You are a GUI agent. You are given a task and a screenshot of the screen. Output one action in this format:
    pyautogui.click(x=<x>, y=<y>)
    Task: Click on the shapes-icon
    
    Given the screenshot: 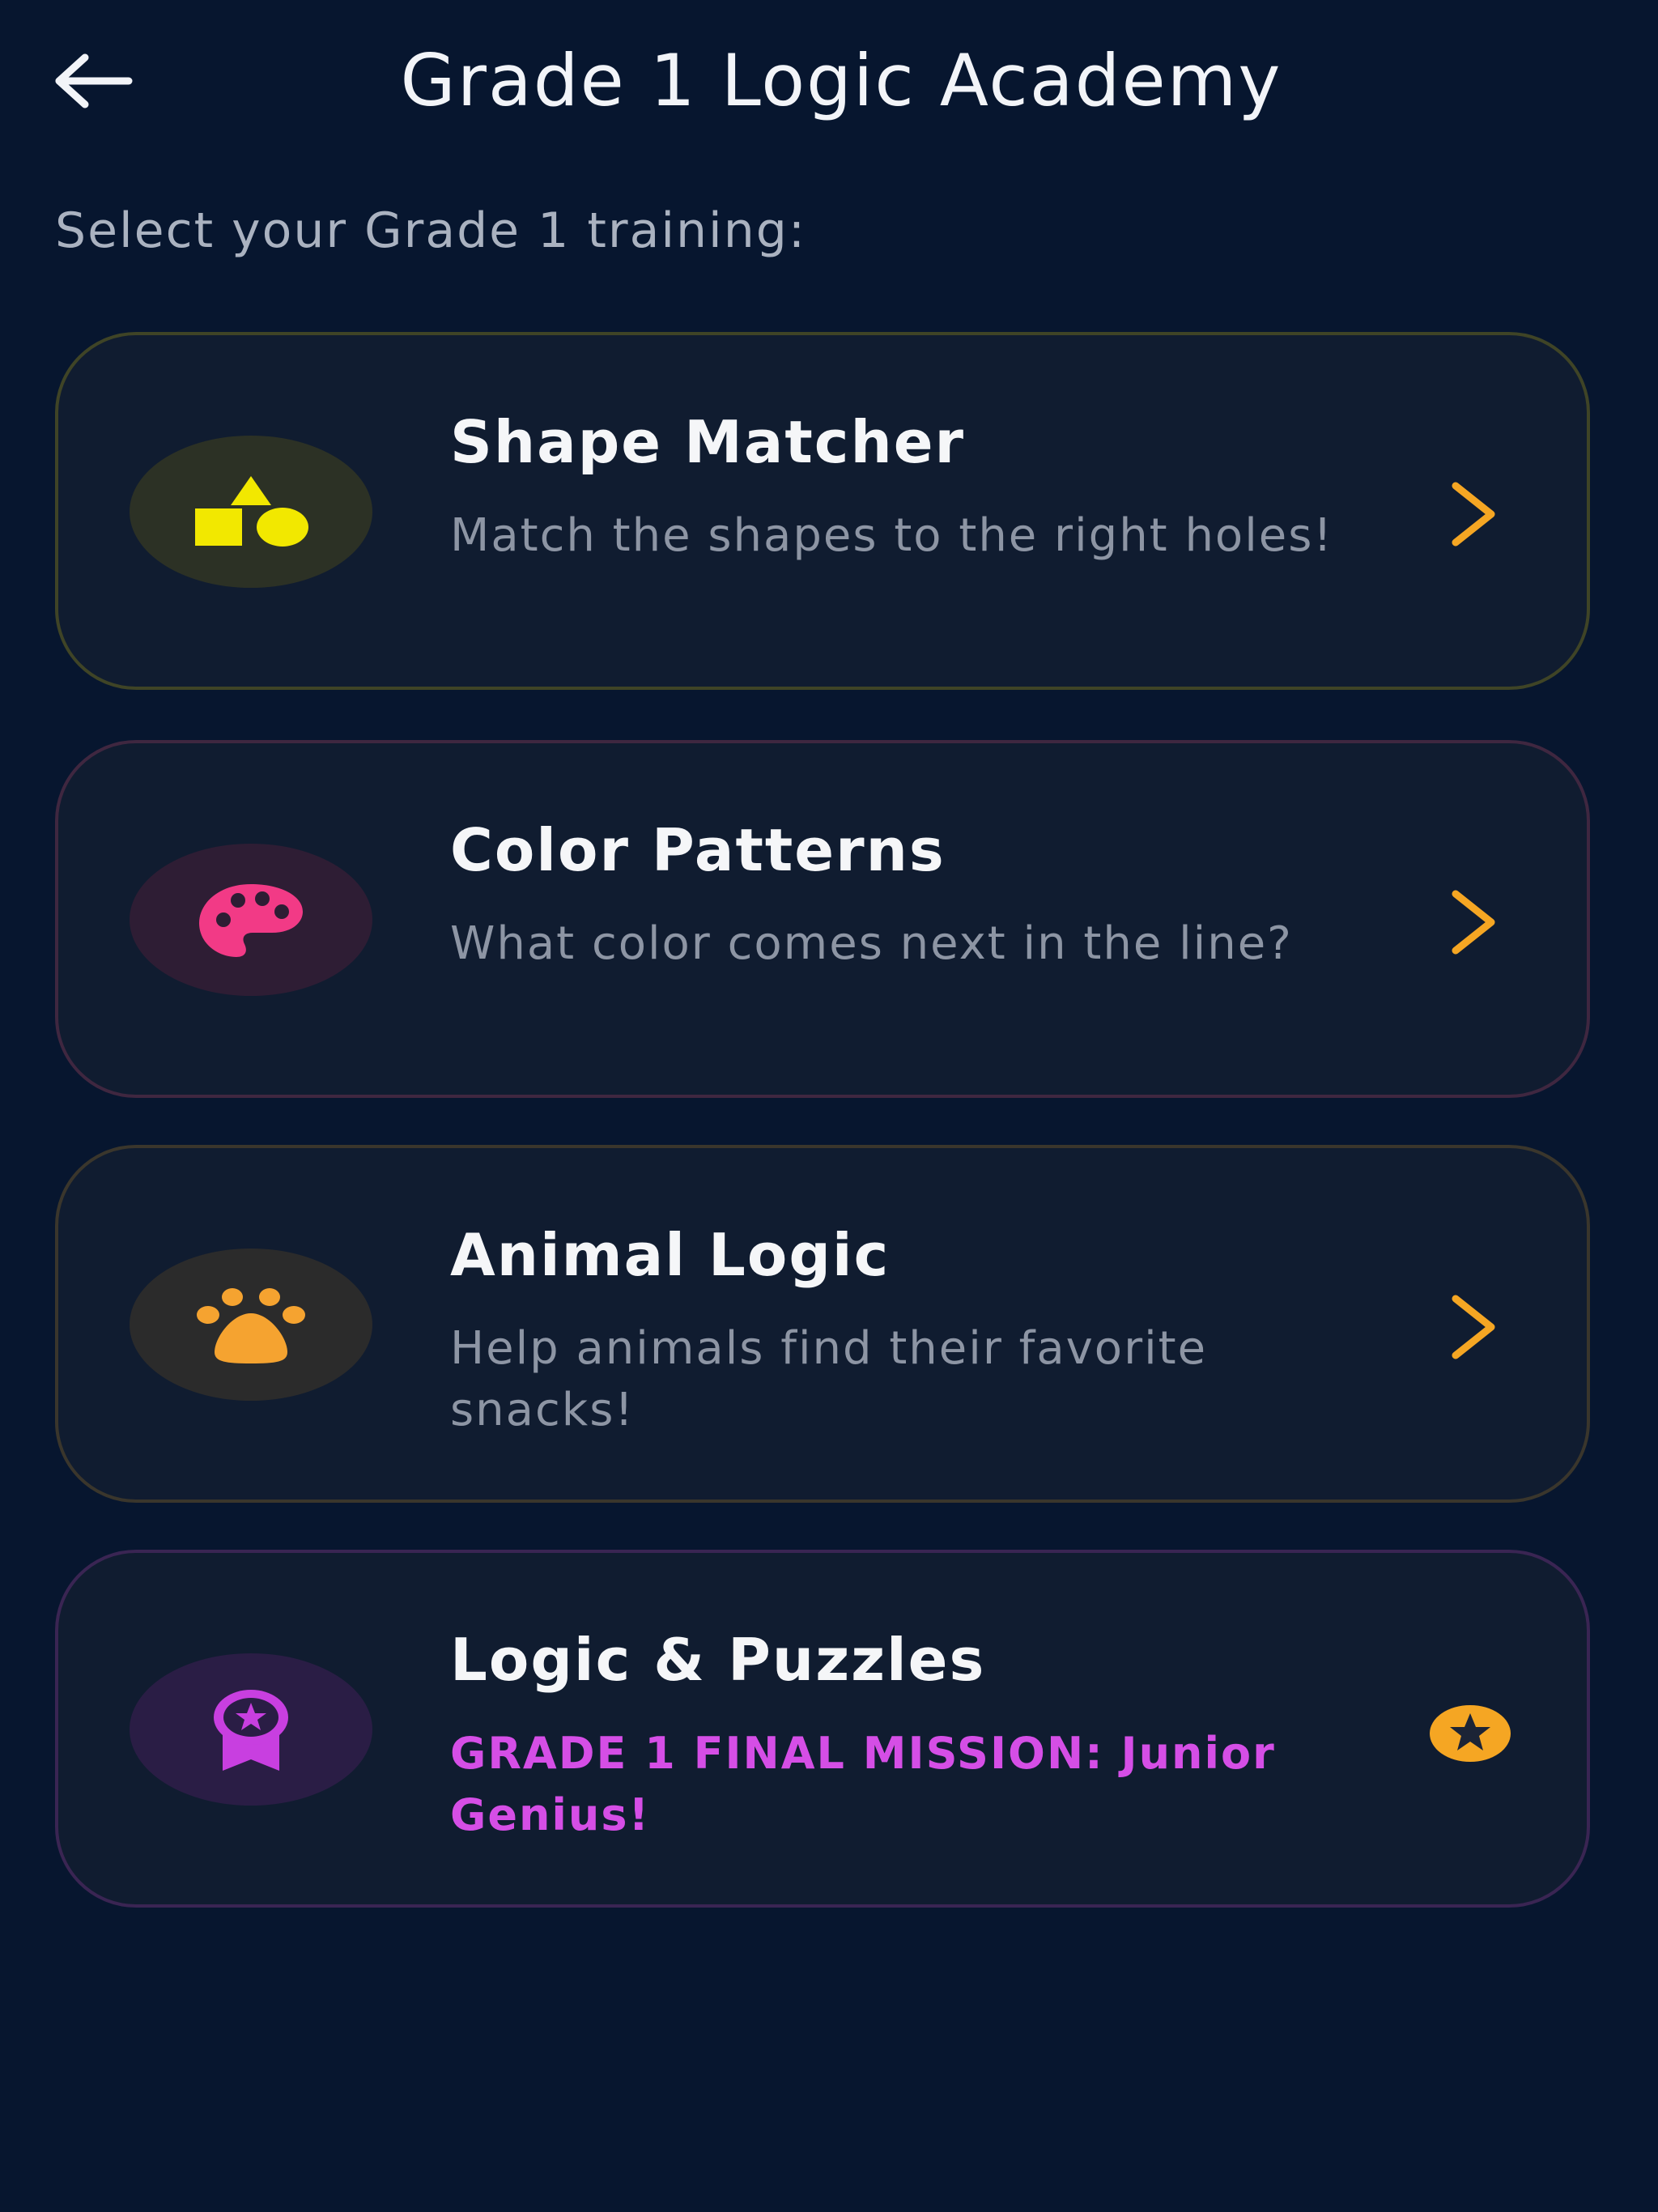 What is the action you would take?
    pyautogui.click(x=251, y=512)
    